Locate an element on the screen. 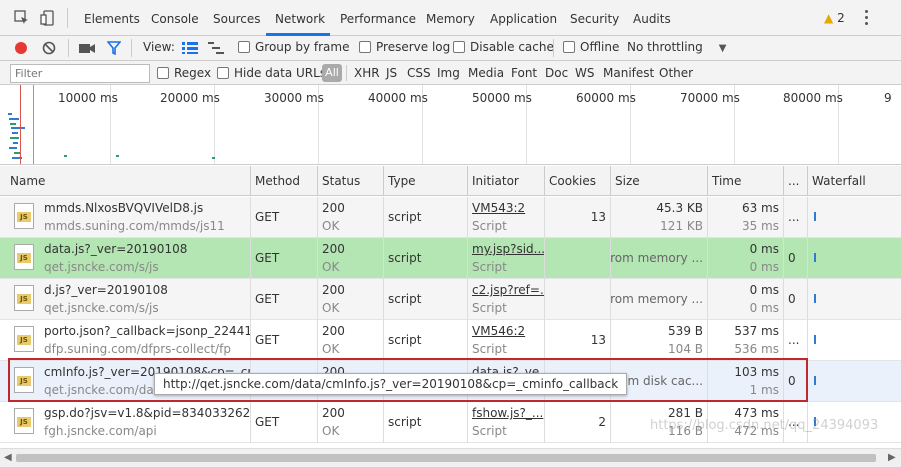 This screenshot has width=901, height=467. column-header-status: Status is located at coordinates (351, 181).